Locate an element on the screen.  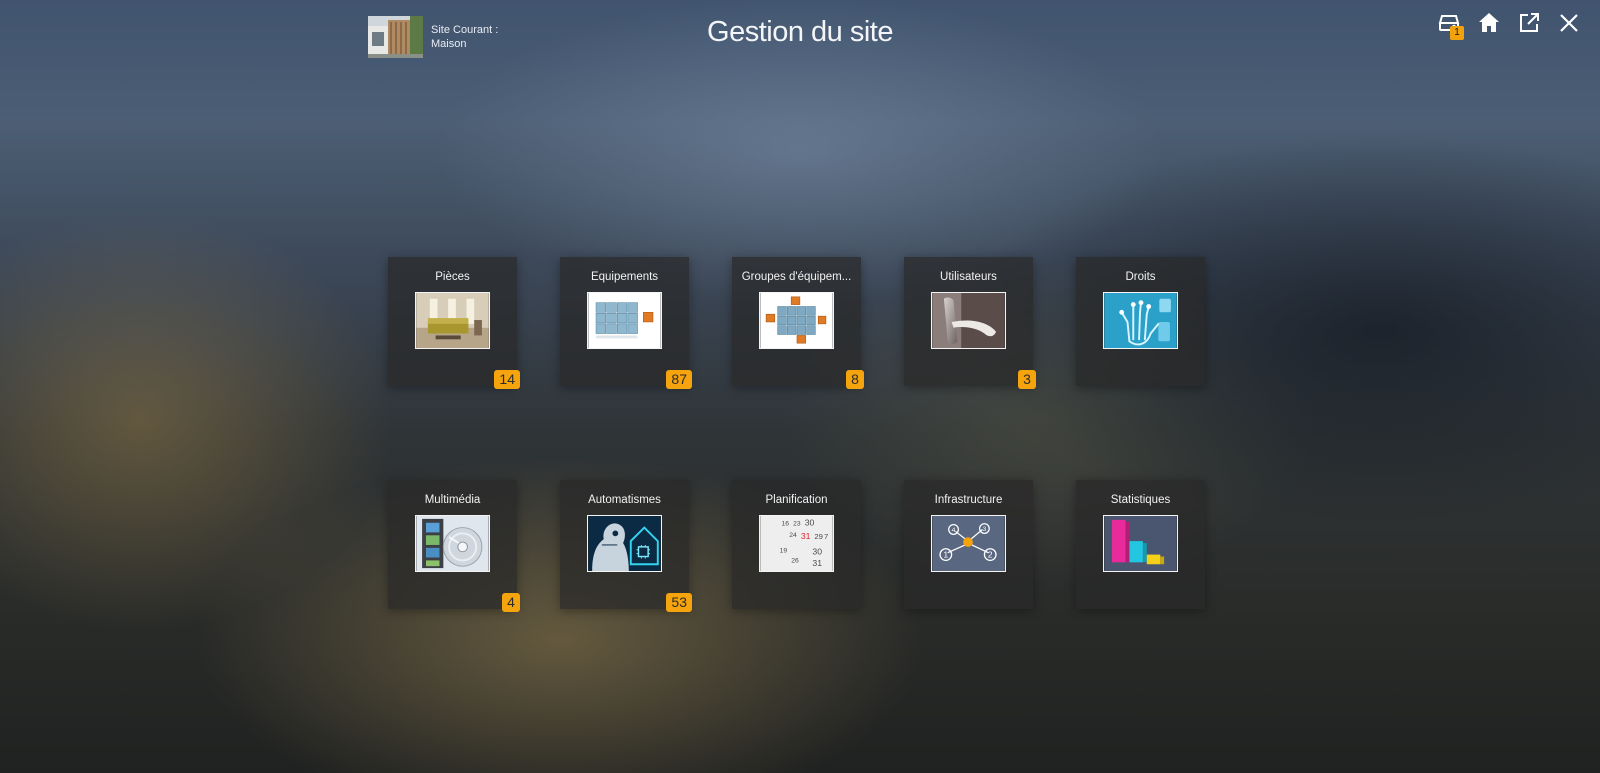
robot-house-icon is located at coordinates (624, 543).